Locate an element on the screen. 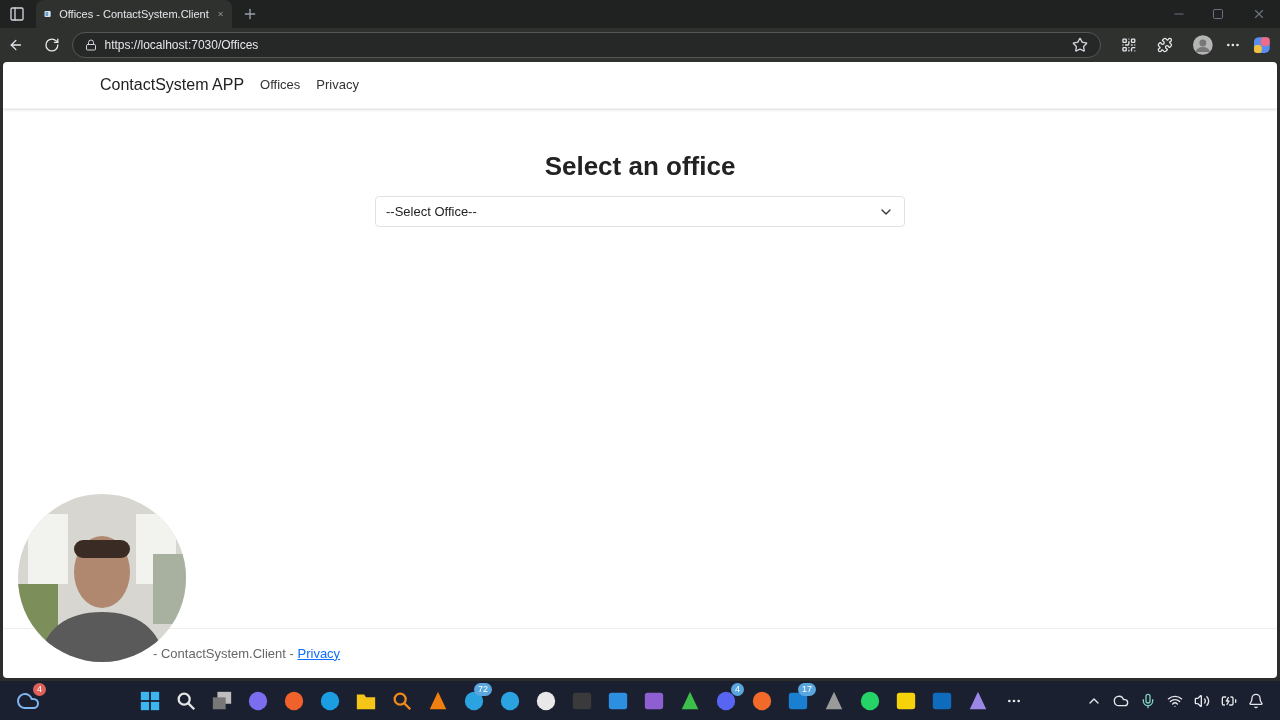 The width and height of the screenshot is (1280, 720). browser-tab: Offices - ContactSystem.Client is located at coordinates (134, 14).